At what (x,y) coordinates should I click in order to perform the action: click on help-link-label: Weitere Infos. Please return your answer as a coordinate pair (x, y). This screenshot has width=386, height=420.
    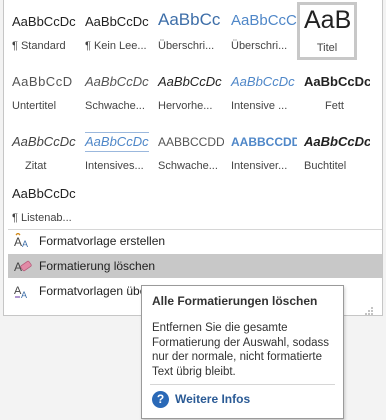
    Looking at the image, I should click on (213, 399).